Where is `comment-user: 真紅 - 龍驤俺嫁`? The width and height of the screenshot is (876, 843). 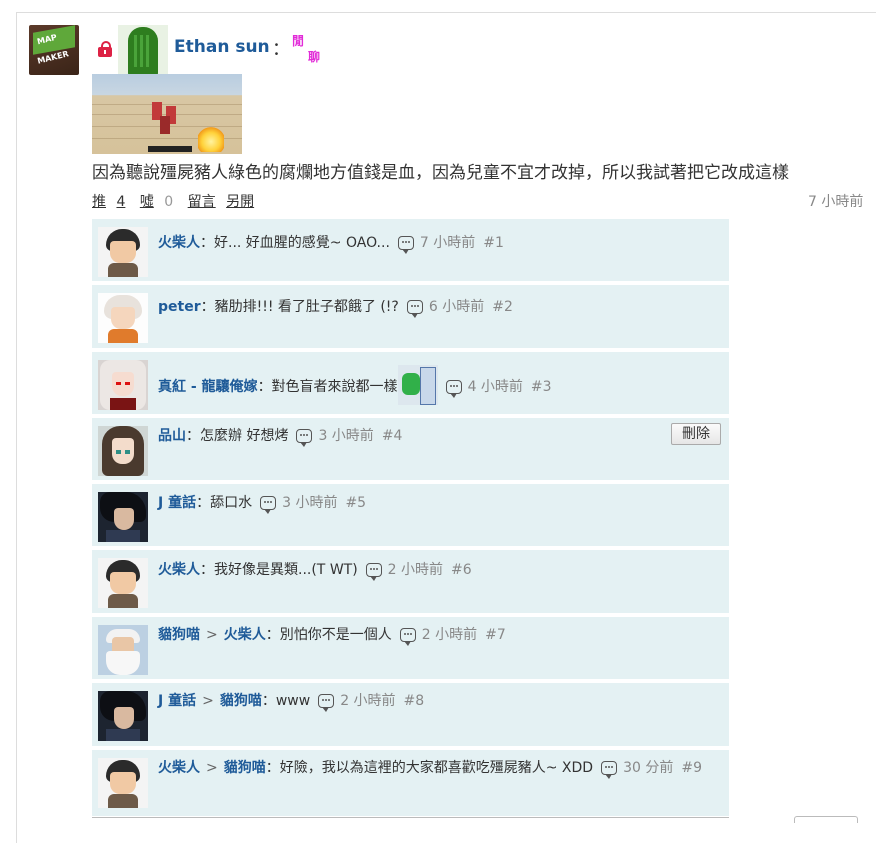 comment-user: 真紅 - 龍驤俺嫁 is located at coordinates (208, 387).